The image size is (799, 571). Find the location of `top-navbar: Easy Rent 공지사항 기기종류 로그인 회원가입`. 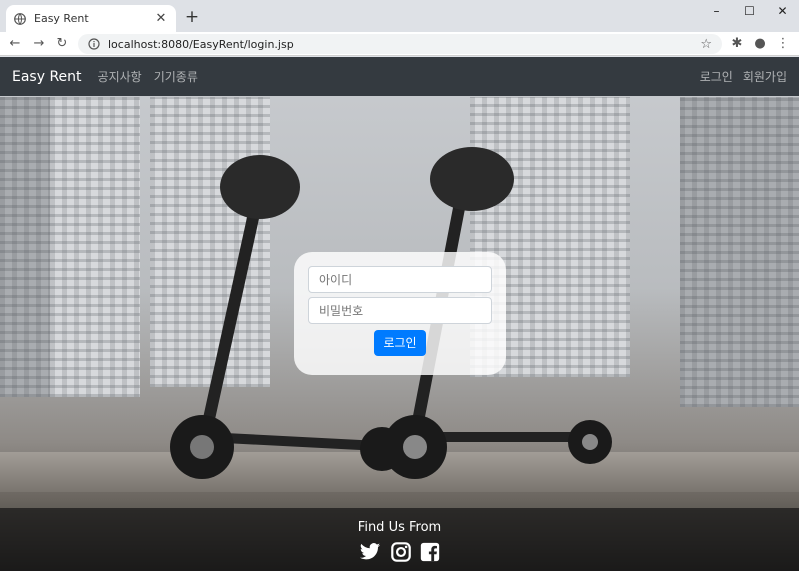

top-navbar: Easy Rent 공지사항 기기종류 로그인 회원가입 is located at coordinates (399, 76).